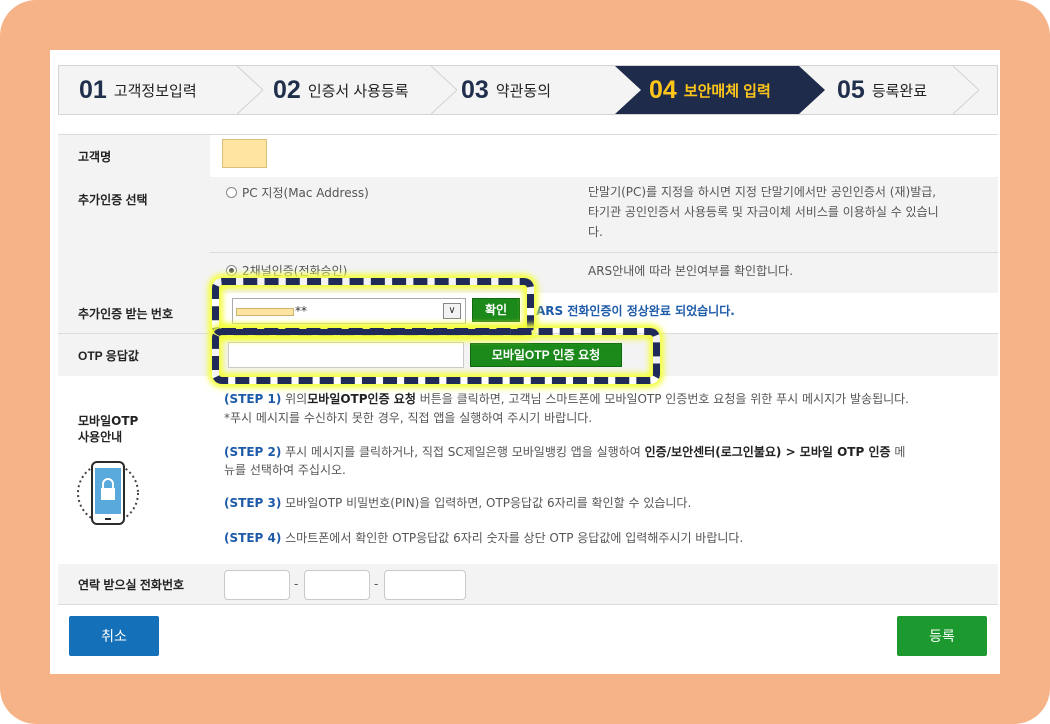 This screenshot has width=1050, height=724. I want to click on row-contact-phone: 연락 받으실 전화번호, so click(528, 584).